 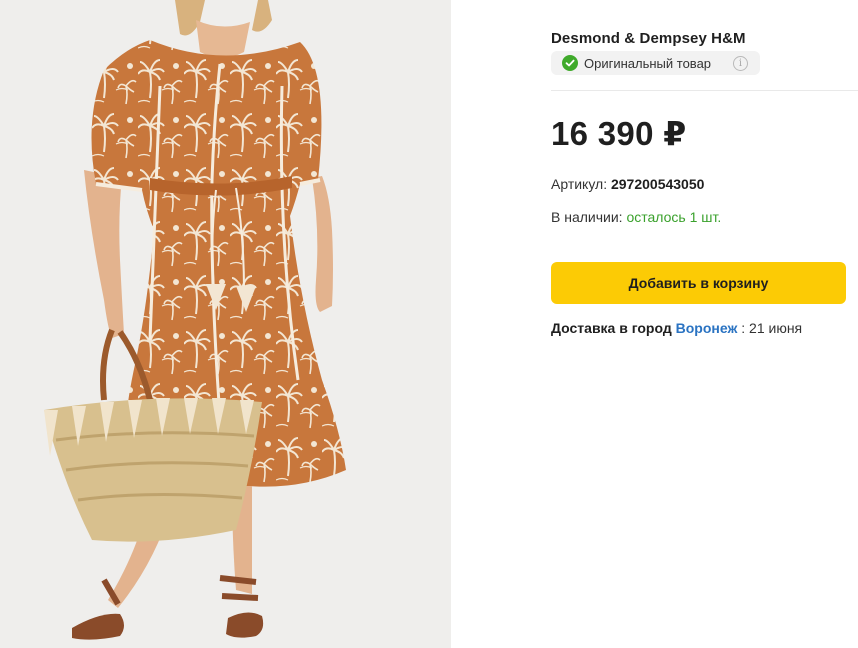 I want to click on original-product-badge: Оригинальный товар i, so click(x=655, y=63).